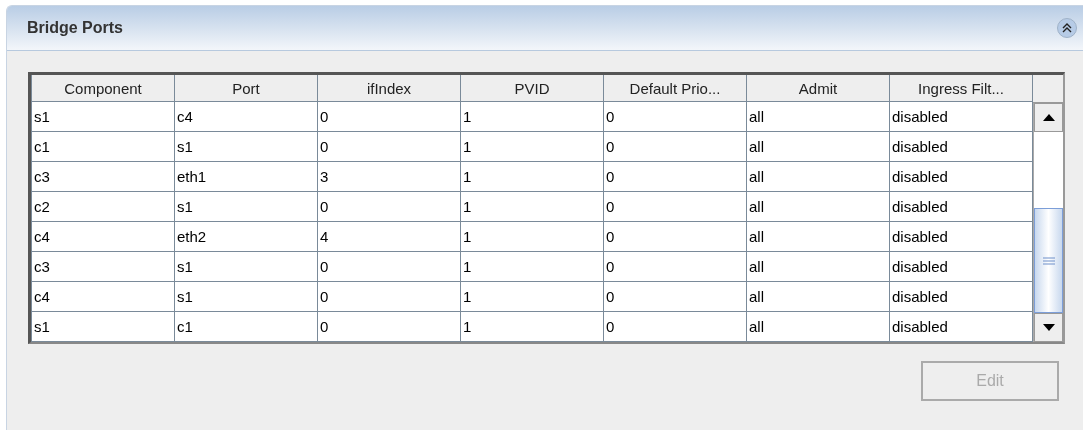  I want to click on table-cell: eth2, so click(246, 236).